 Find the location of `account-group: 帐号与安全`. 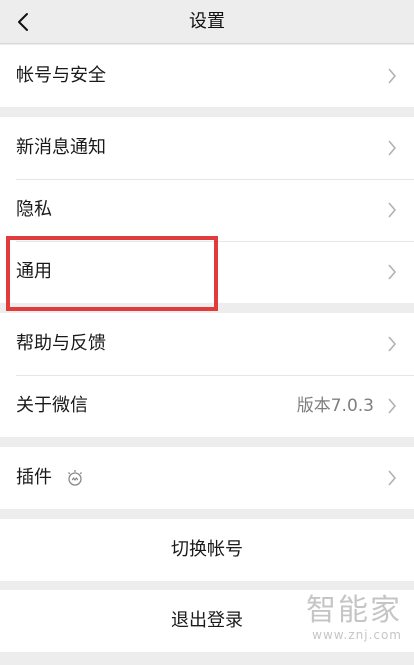

account-group: 帐号与安全 is located at coordinates (207, 76).